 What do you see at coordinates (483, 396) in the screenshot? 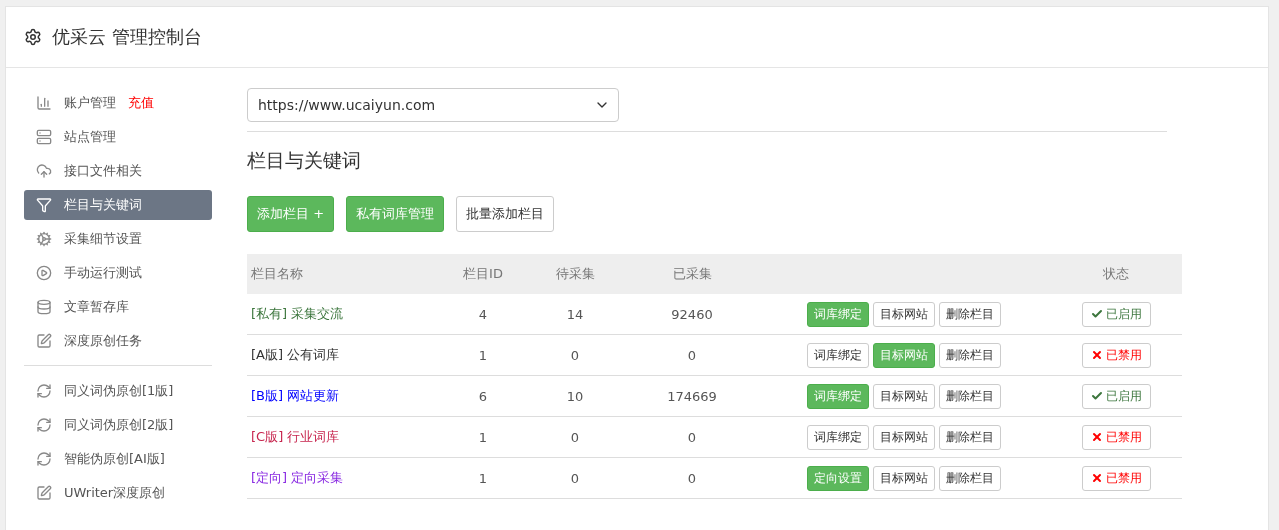
I see `table-cell: 6` at bounding box center [483, 396].